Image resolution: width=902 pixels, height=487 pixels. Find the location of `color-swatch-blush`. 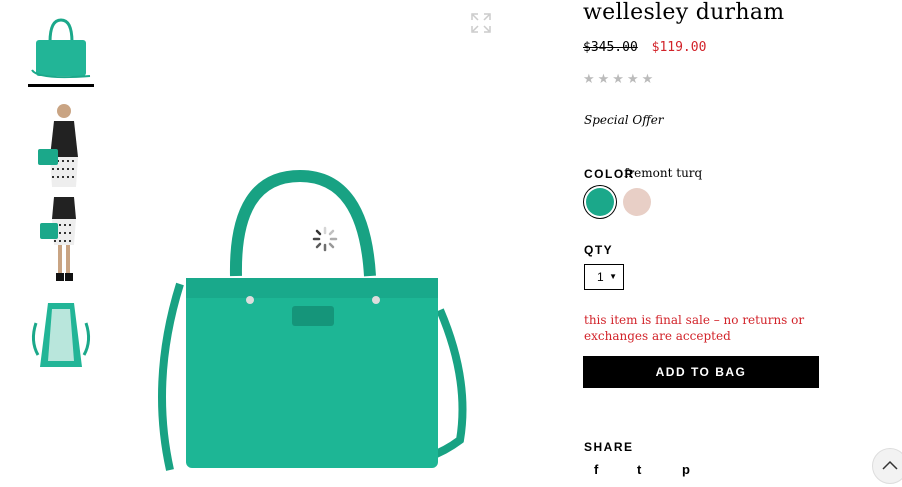

color-swatch-blush is located at coordinates (637, 202).